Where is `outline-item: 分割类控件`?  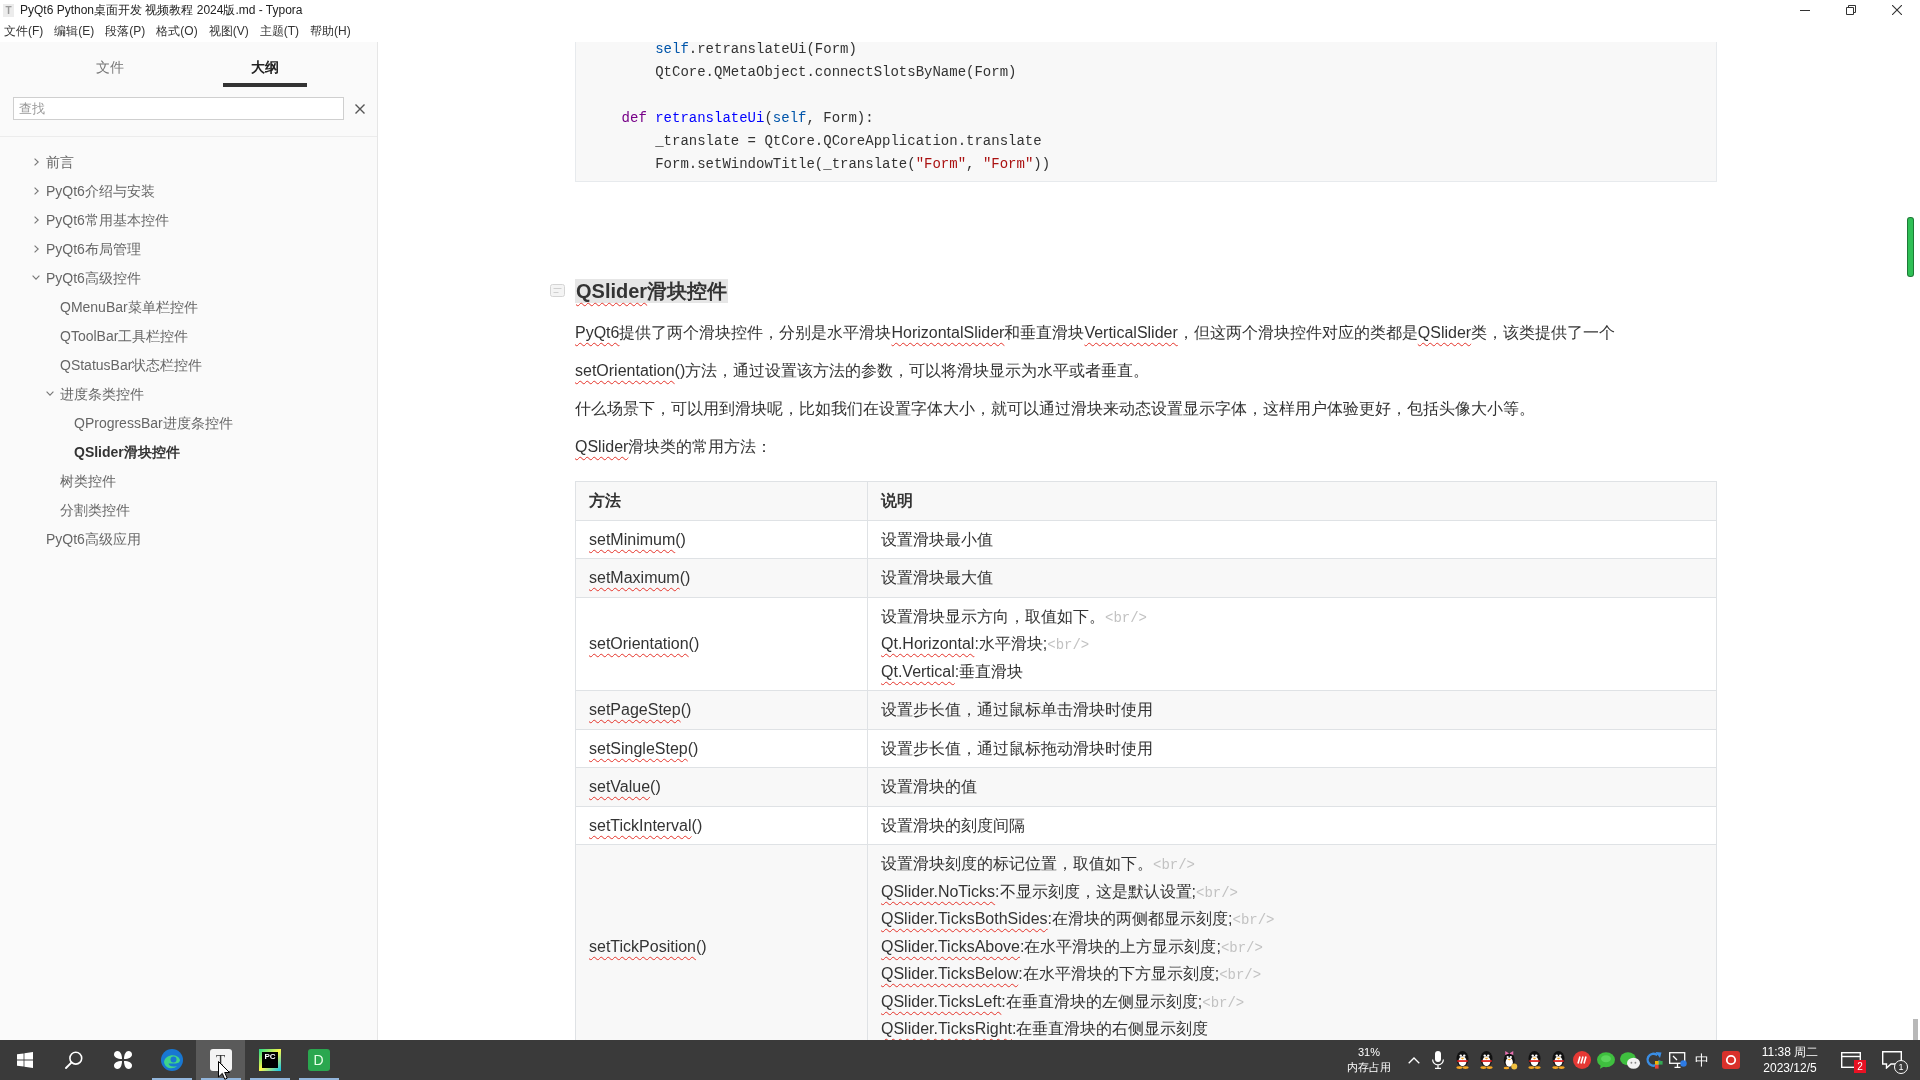 outline-item: 分割类控件 is located at coordinates (95, 509).